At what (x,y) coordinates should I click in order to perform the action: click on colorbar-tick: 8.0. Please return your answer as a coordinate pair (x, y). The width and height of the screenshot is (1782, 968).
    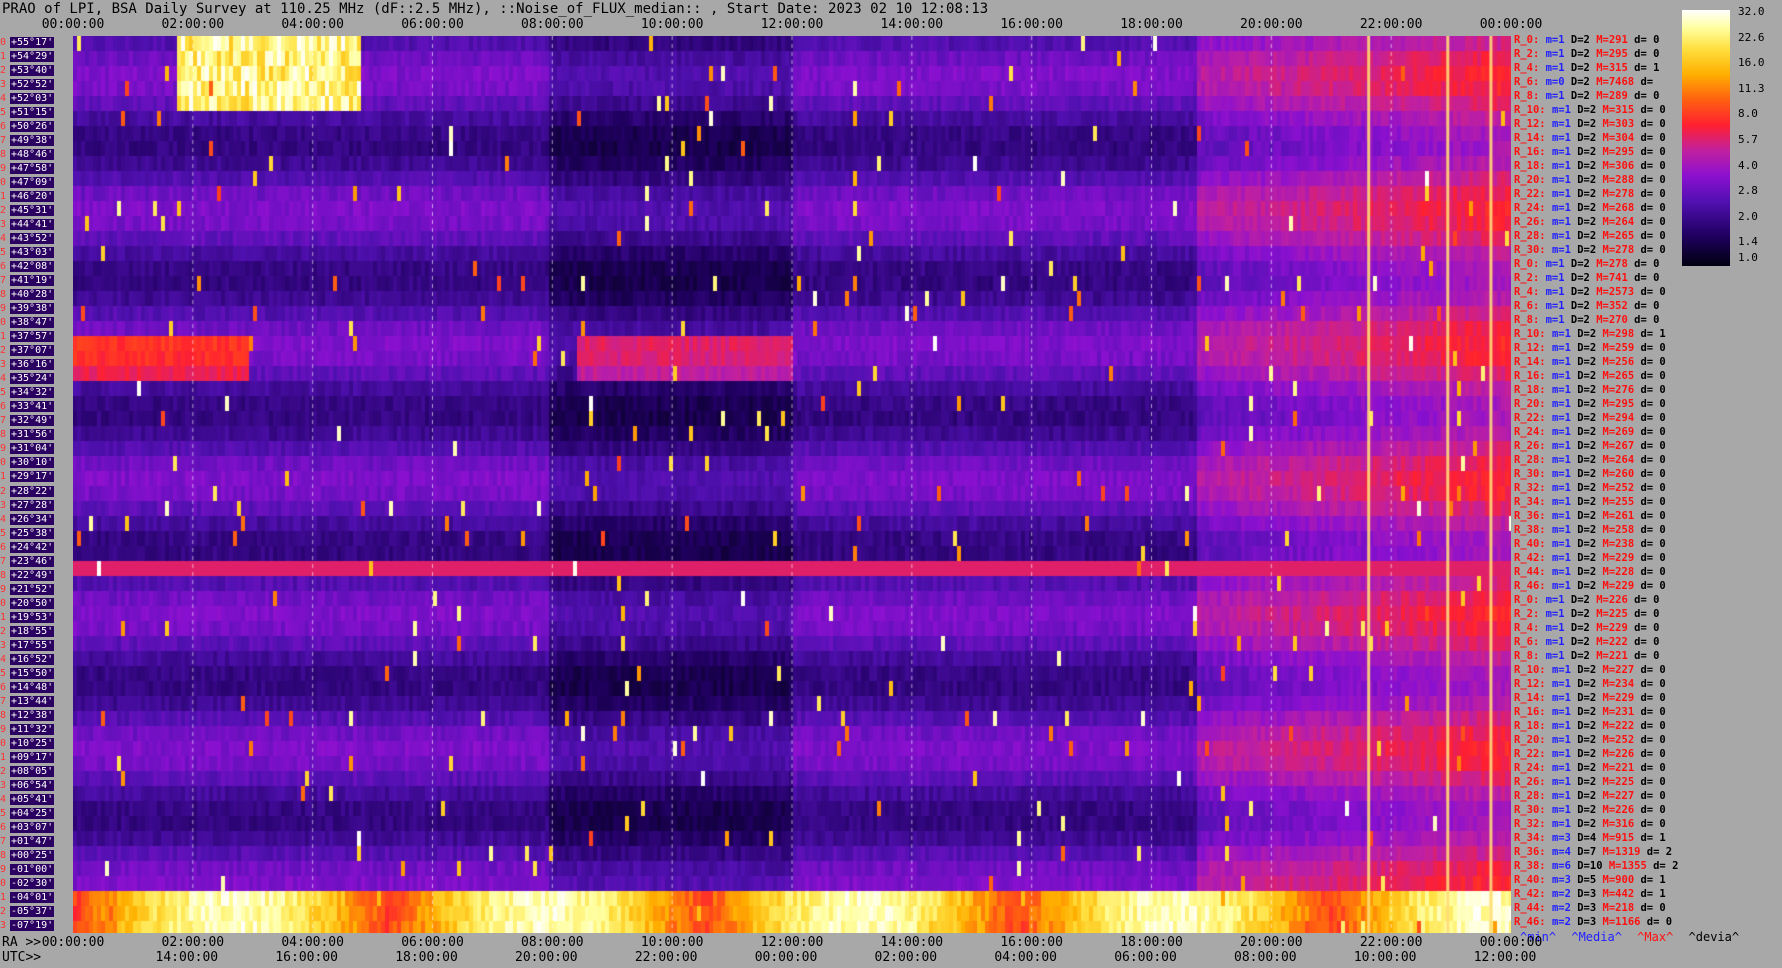
    Looking at the image, I should click on (1748, 114).